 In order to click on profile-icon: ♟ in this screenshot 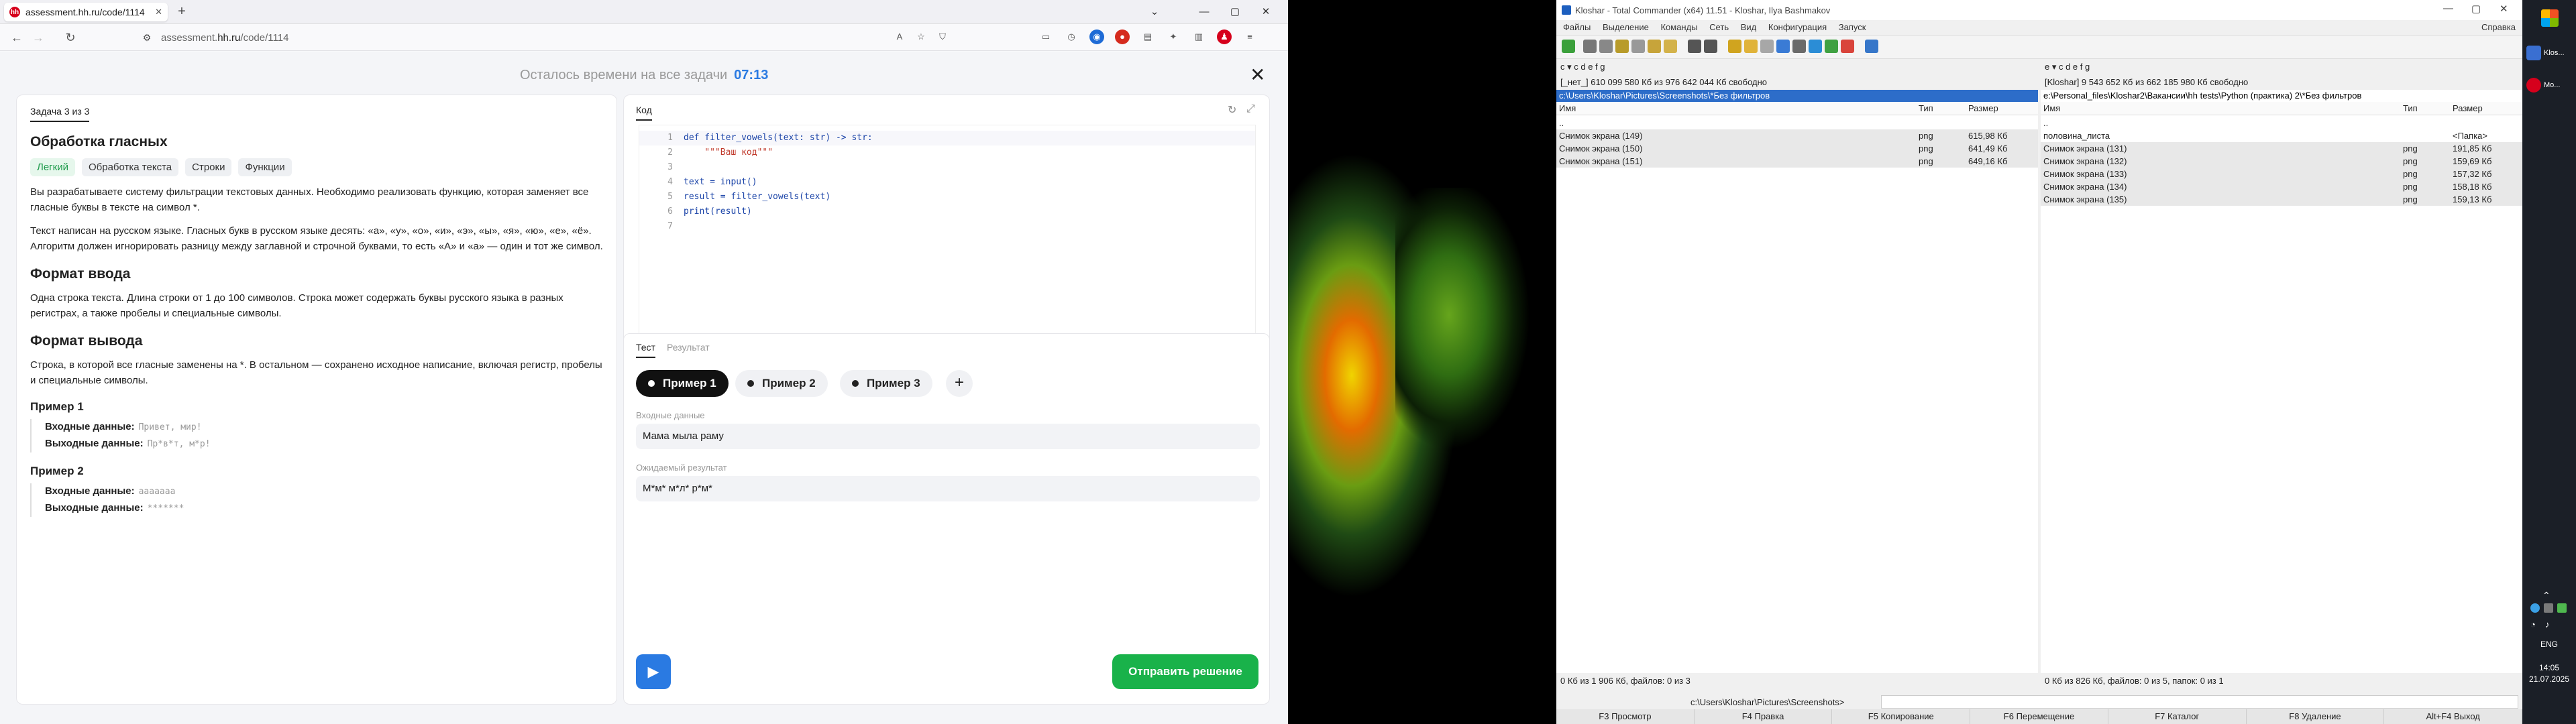, I will do `click(1224, 36)`.